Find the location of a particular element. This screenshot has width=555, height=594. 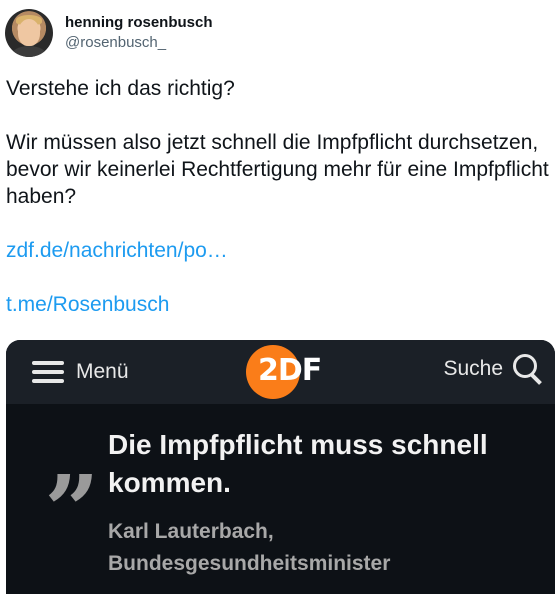

quote-text: Die Impfpflicht muss schnell kommen. is located at coordinates (298, 463).